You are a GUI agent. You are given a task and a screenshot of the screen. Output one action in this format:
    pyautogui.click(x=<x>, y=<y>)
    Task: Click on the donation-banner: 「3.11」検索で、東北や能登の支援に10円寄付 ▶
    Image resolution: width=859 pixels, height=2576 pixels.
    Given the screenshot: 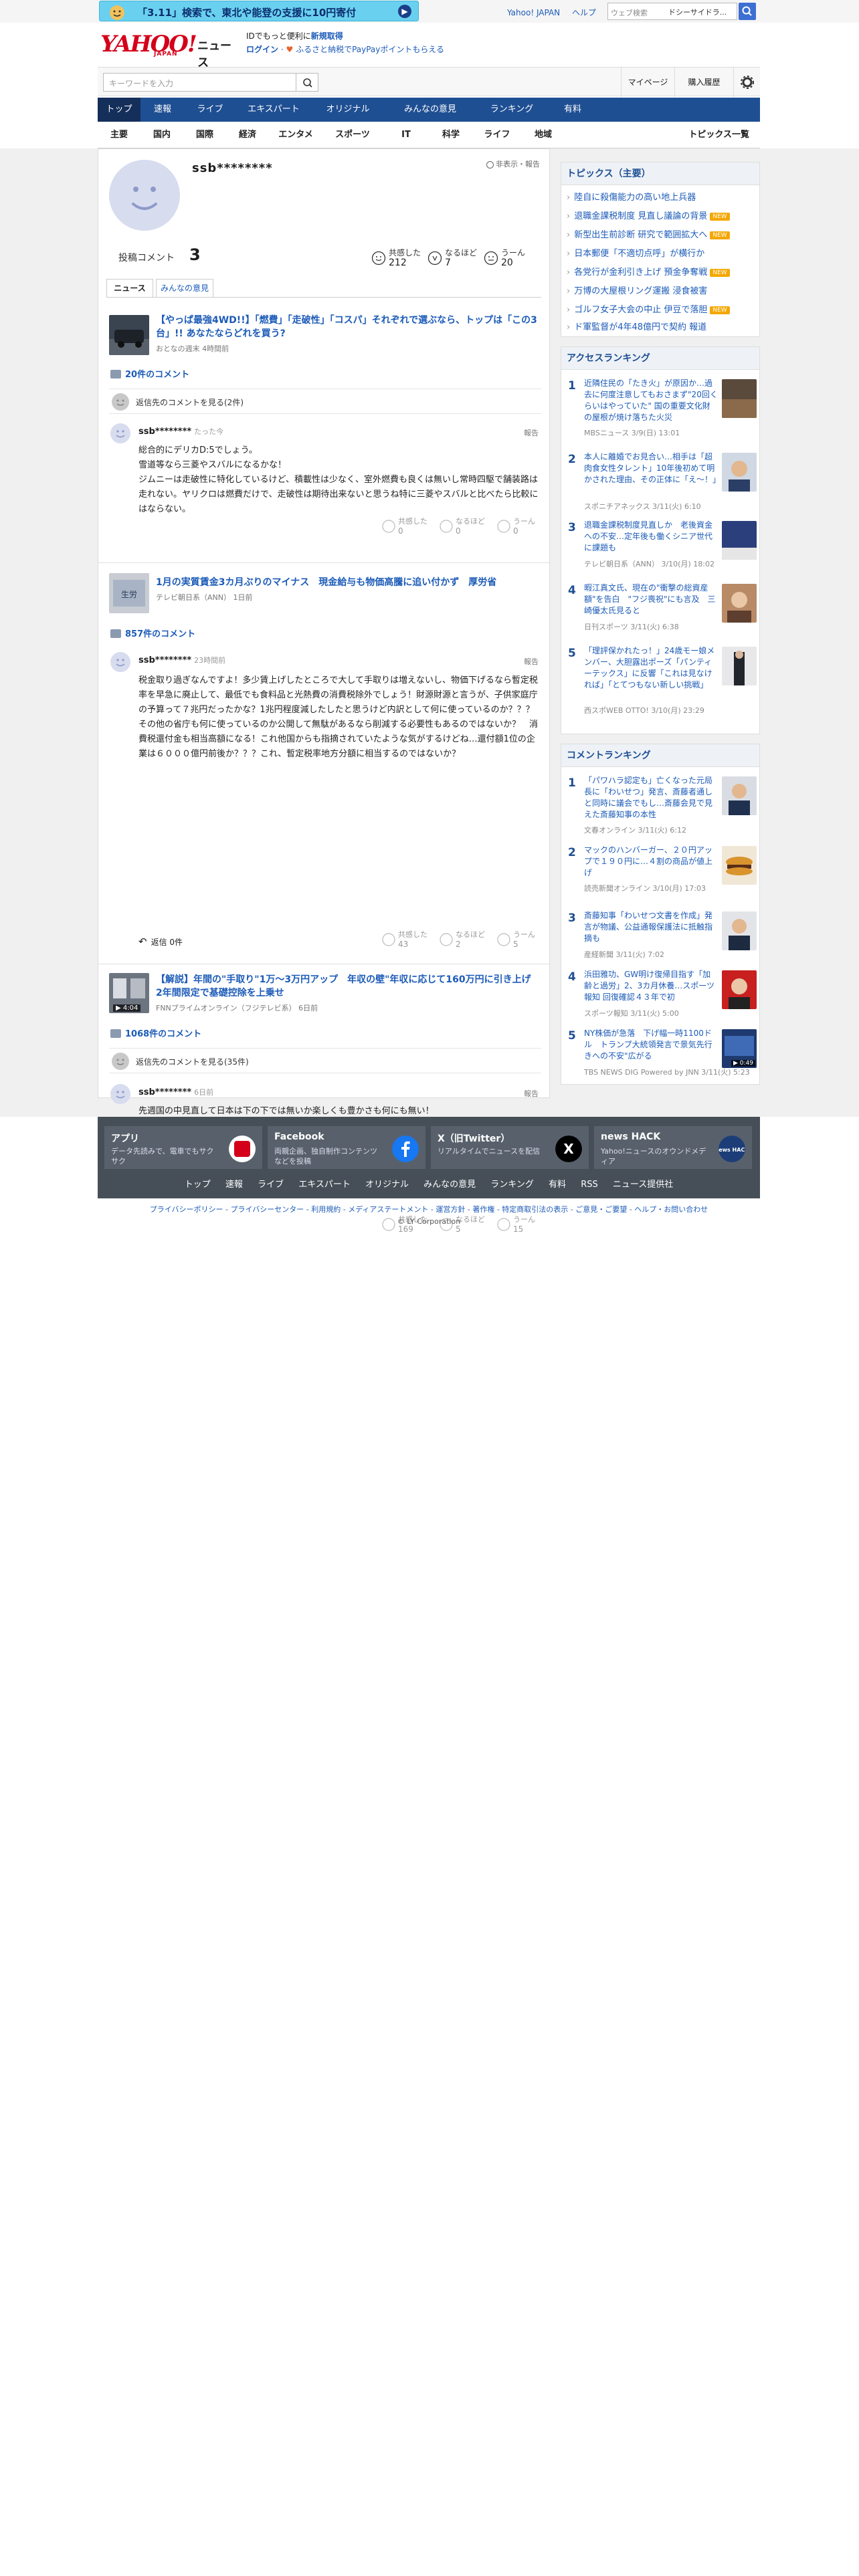 What is the action you would take?
    pyautogui.click(x=259, y=11)
    